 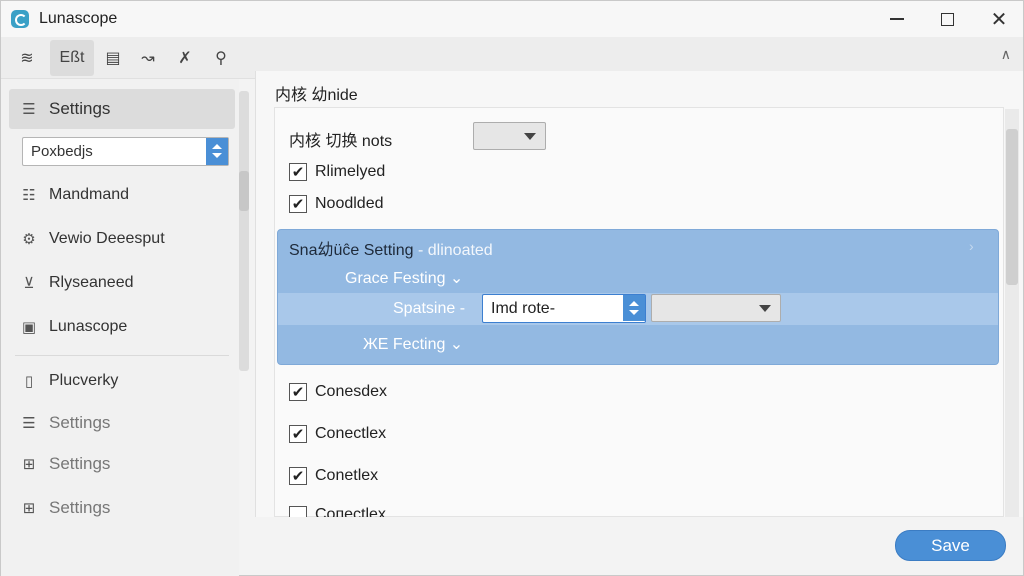 I want to click on toolbar-graph-button: ↝, so click(x=148, y=58).